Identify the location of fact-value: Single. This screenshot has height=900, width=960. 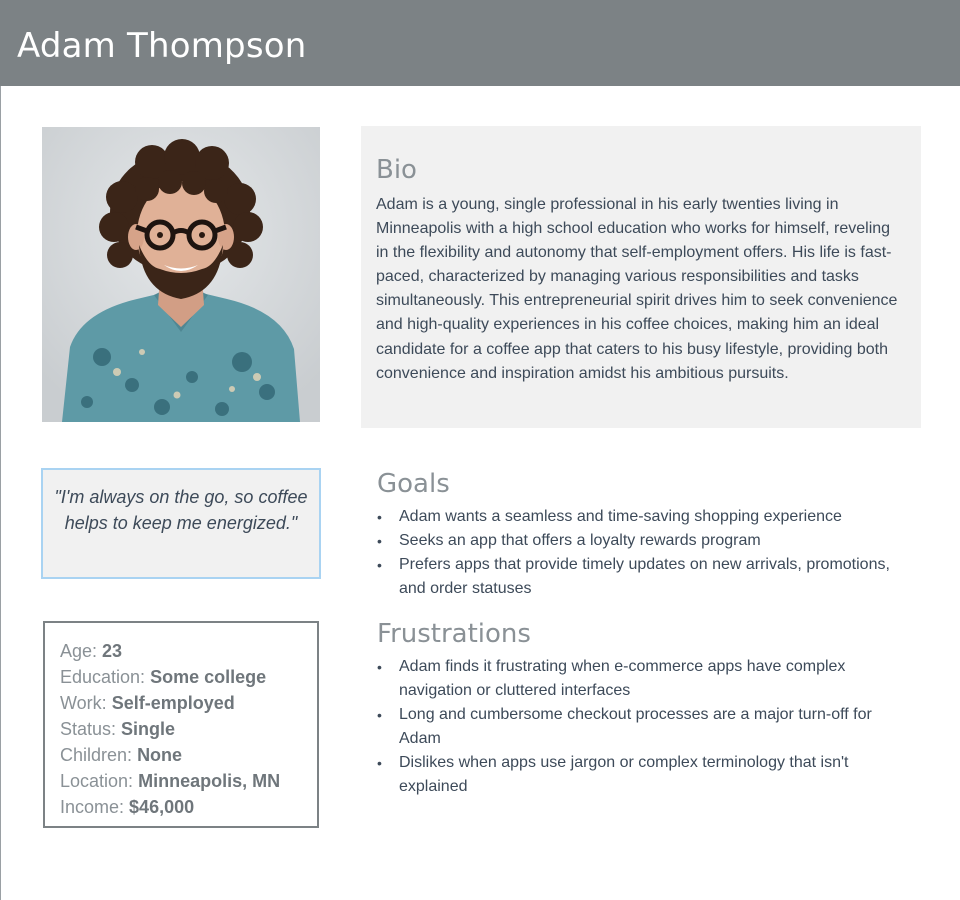
(148, 729).